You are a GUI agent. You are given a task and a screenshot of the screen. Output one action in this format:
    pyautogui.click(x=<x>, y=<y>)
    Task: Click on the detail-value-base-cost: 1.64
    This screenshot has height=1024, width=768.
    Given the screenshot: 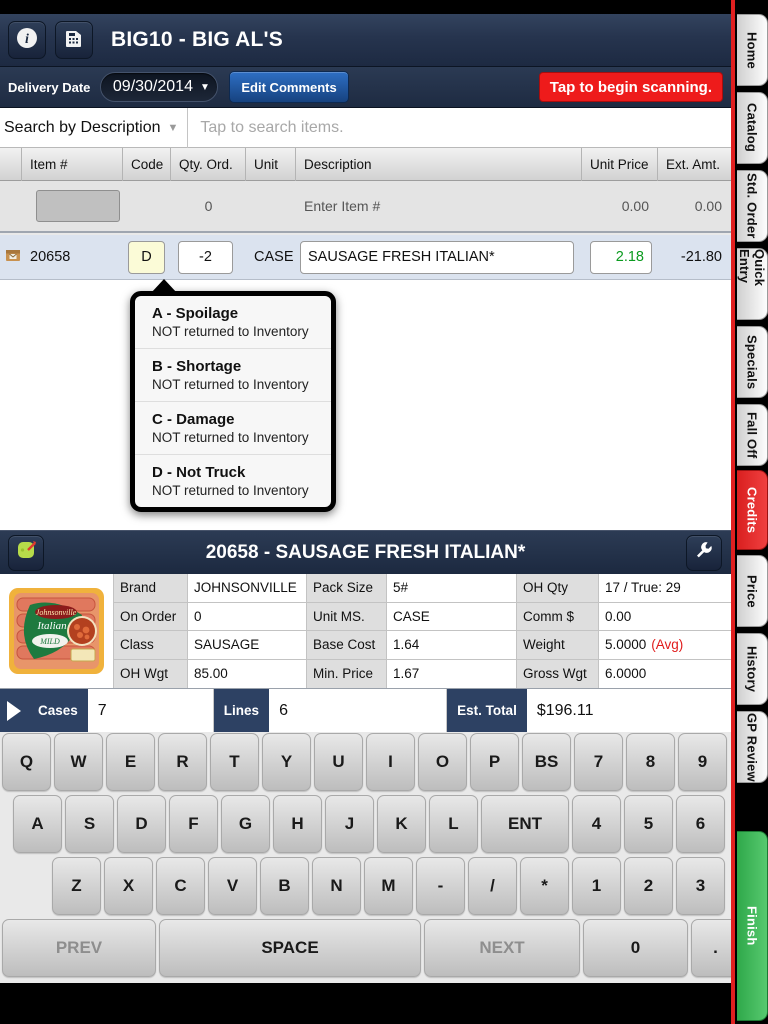 What is the action you would take?
    pyautogui.click(x=451, y=645)
    